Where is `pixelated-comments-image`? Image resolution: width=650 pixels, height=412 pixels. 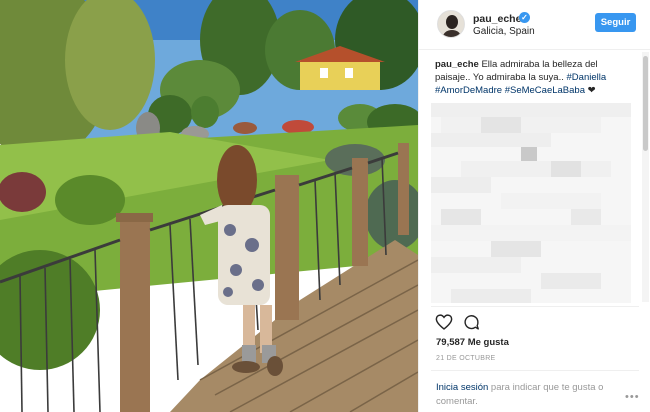 pixelated-comments-image is located at coordinates (531, 203).